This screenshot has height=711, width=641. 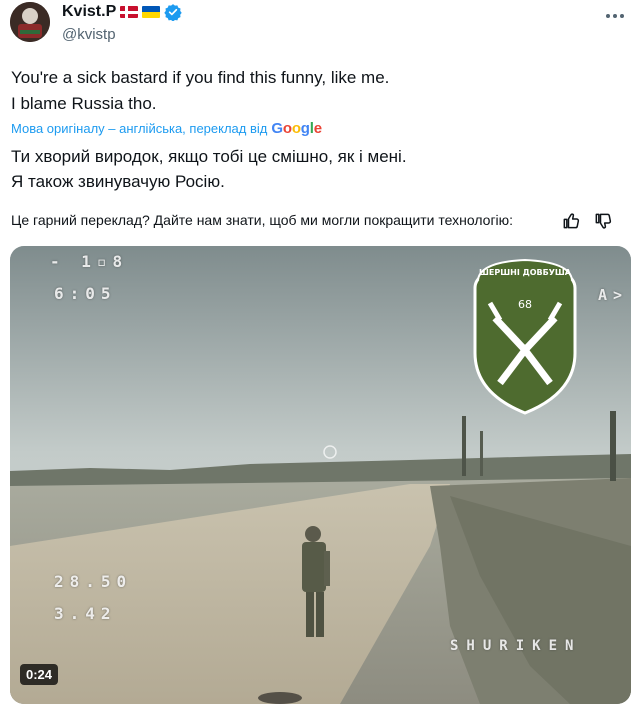 What do you see at coordinates (173, 12) in the screenshot?
I see `verified-badge-icon` at bounding box center [173, 12].